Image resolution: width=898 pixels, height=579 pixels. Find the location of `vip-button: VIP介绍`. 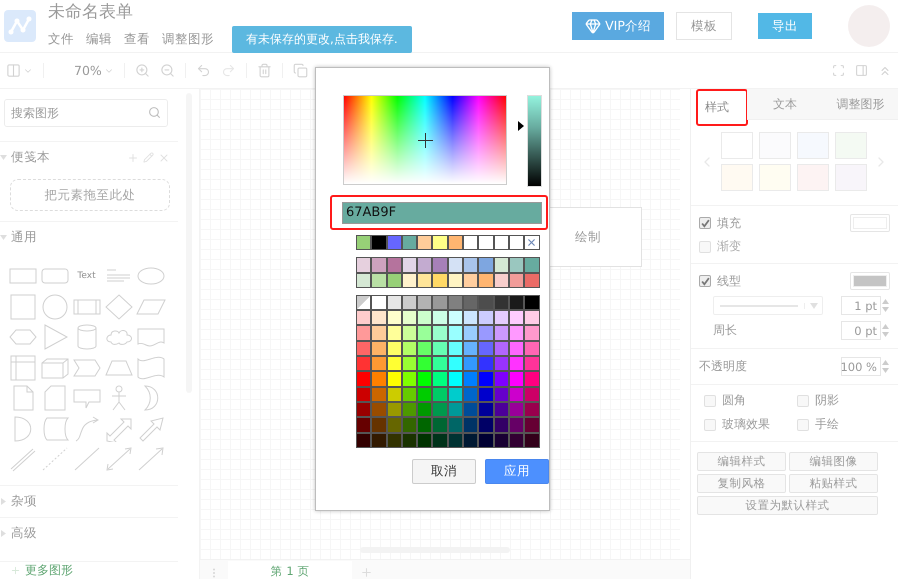

vip-button: VIP介绍 is located at coordinates (618, 26).